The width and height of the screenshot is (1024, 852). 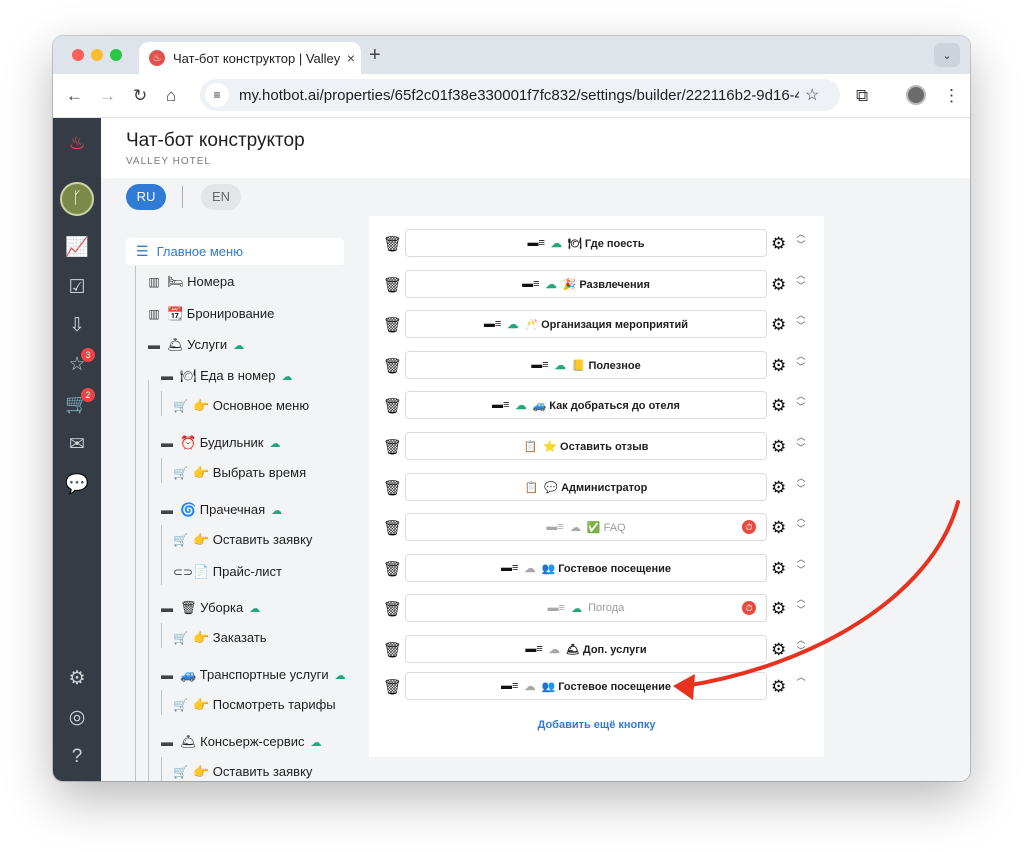 I want to click on annotation-arrow-line, so click(x=821, y=594).